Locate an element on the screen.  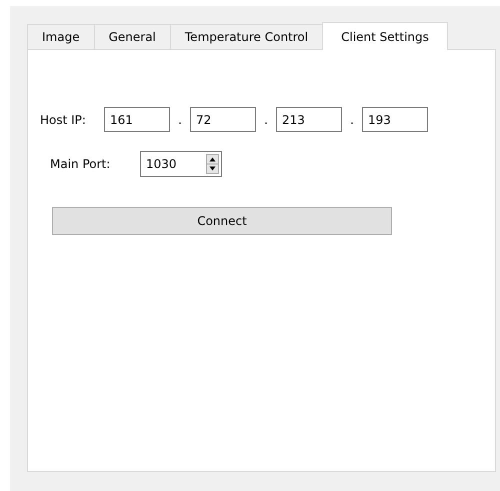
ip-octet-field: 193 is located at coordinates (395, 119).